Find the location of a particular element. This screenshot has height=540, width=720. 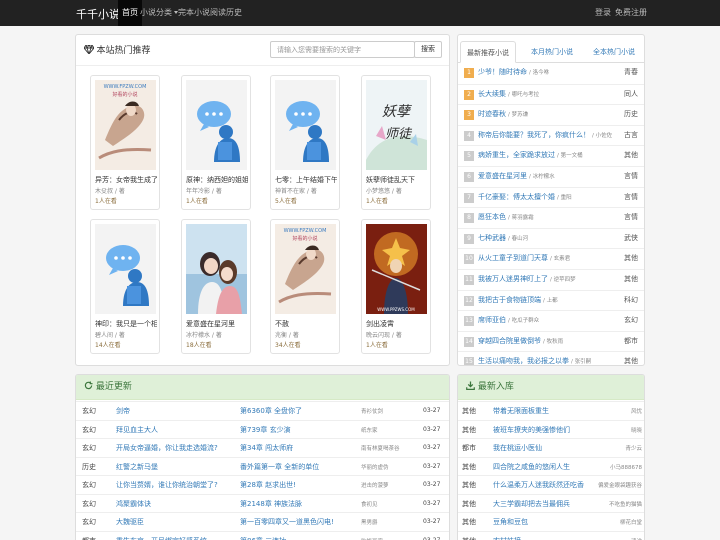

book-title: 不赦 is located at coordinates (306, 324).